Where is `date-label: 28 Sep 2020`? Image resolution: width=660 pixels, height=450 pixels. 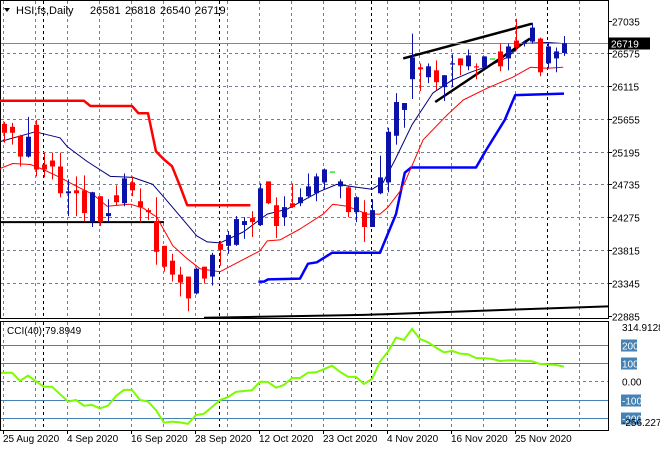 date-label: 28 Sep 2020 is located at coordinates (223, 439).